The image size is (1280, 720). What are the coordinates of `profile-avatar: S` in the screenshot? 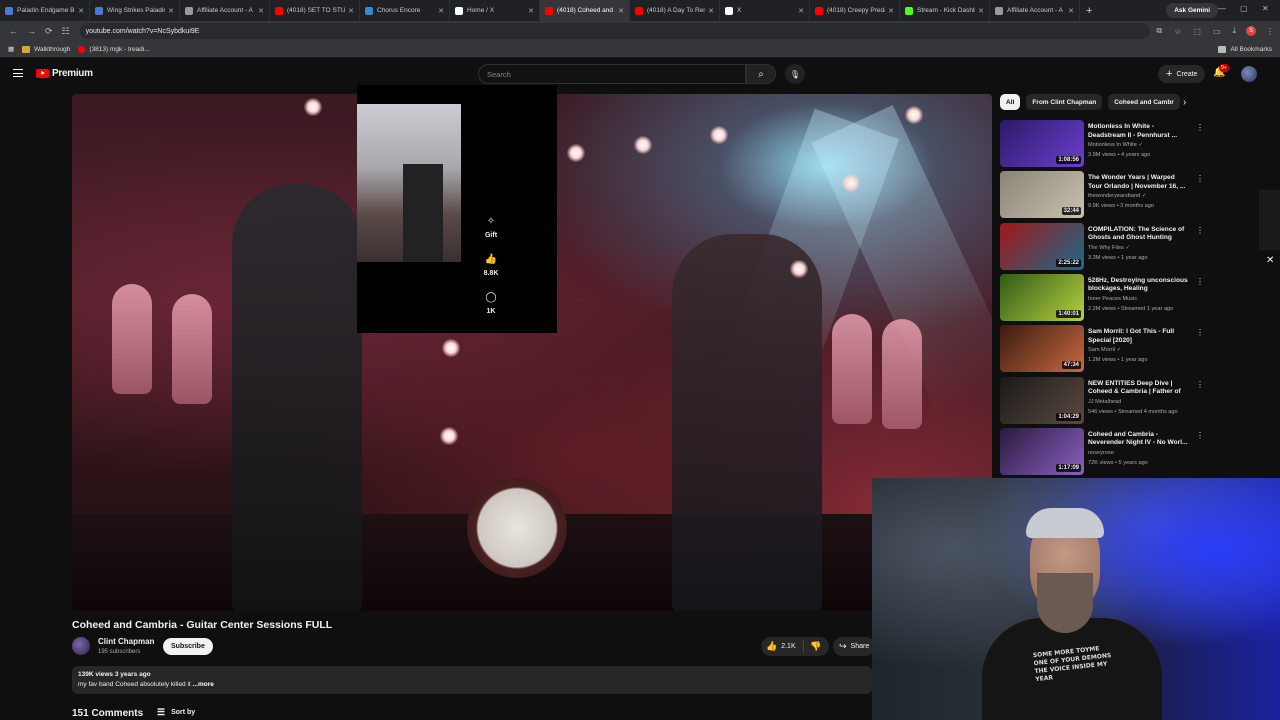 It's located at (1251, 31).